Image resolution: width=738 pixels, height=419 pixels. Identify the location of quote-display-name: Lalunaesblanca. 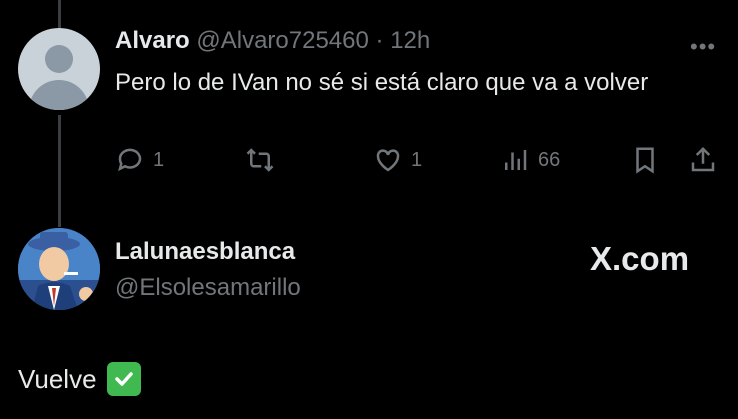
(205, 252).